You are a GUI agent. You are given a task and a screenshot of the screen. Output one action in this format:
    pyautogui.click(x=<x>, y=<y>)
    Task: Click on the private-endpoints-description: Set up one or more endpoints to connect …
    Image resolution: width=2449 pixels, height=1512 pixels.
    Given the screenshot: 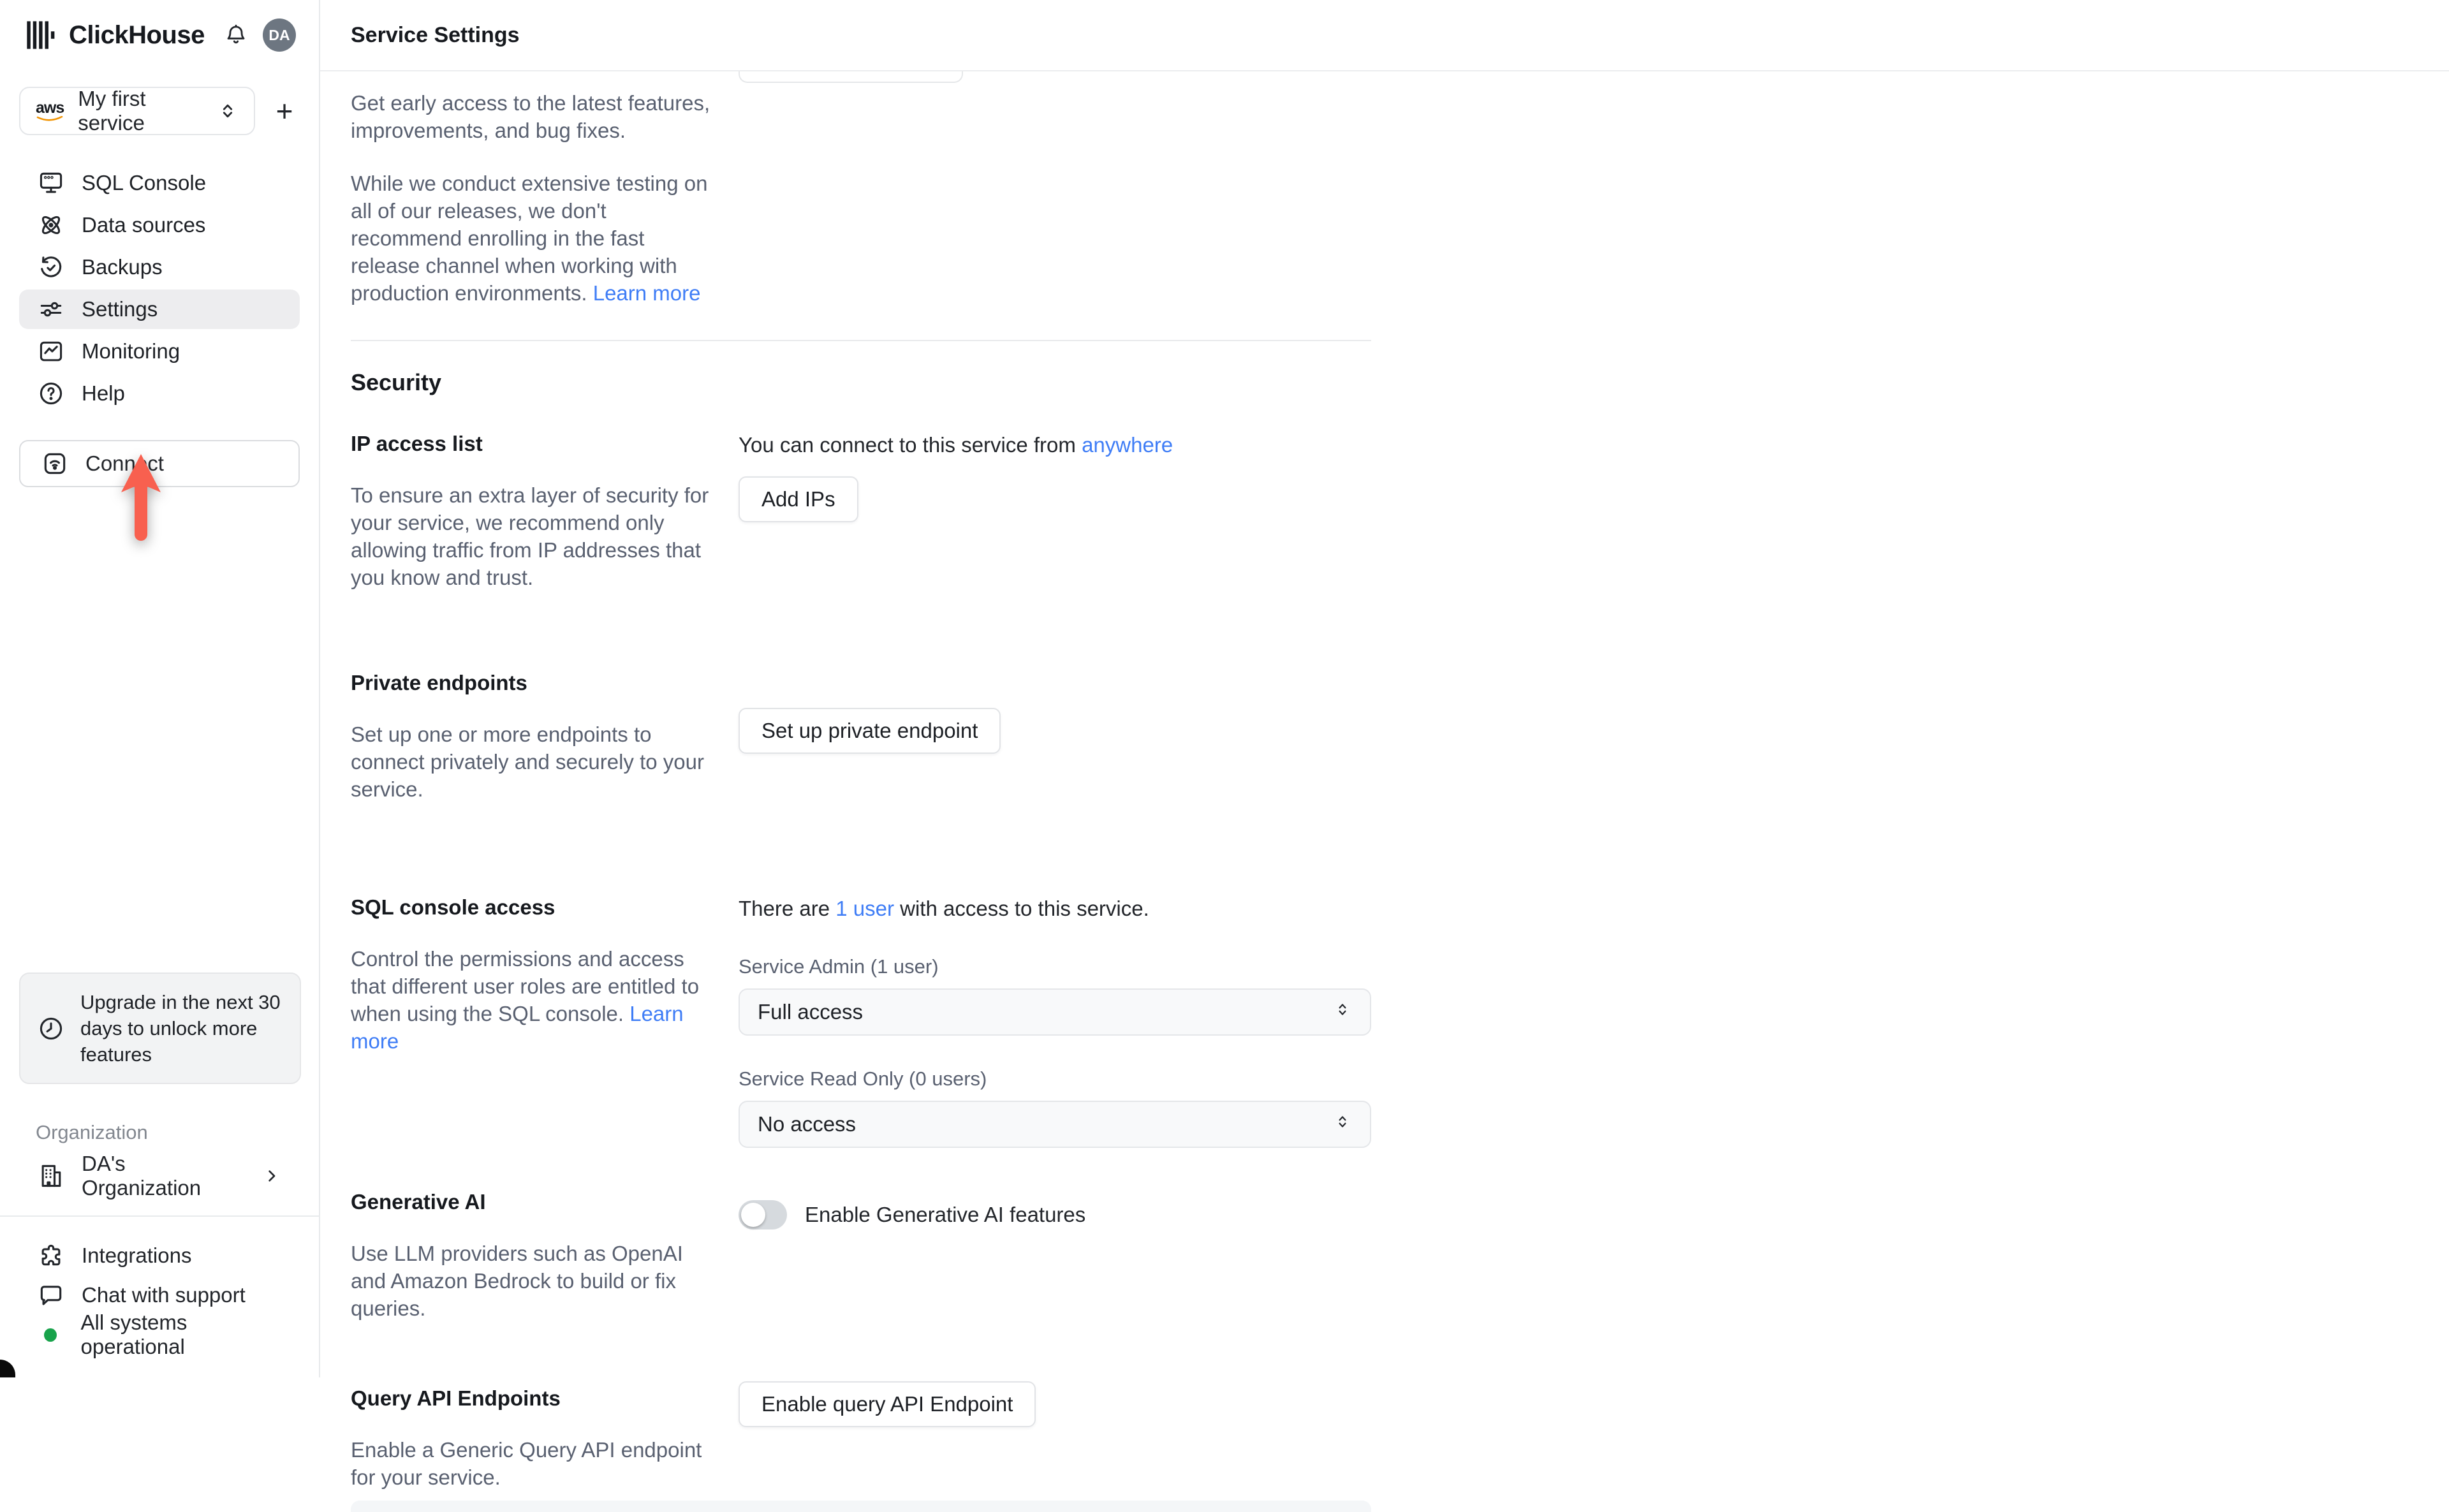 What is the action you would take?
    pyautogui.click(x=528, y=762)
    